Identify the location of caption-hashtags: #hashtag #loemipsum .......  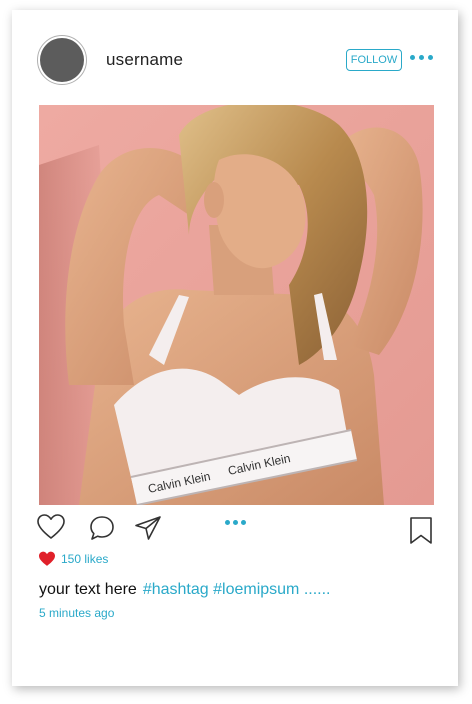
(237, 589).